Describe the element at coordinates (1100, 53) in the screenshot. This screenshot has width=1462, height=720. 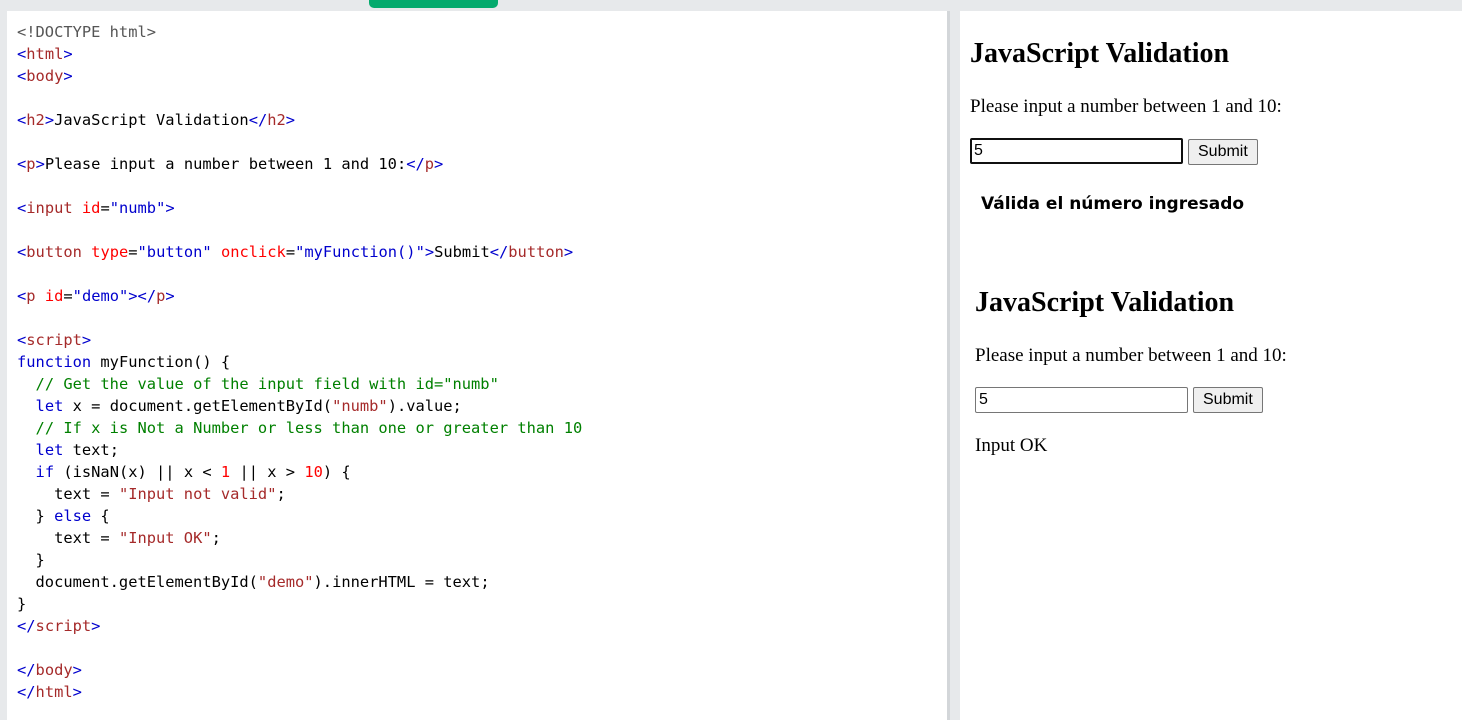
I see `first-heading: JavaScript Validation` at that location.